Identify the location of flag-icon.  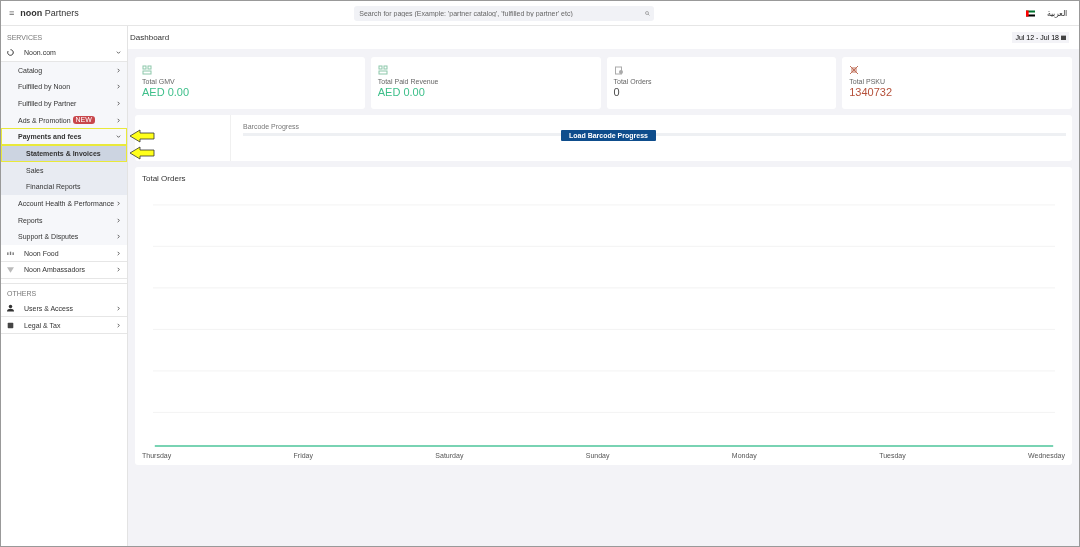
(1030, 13).